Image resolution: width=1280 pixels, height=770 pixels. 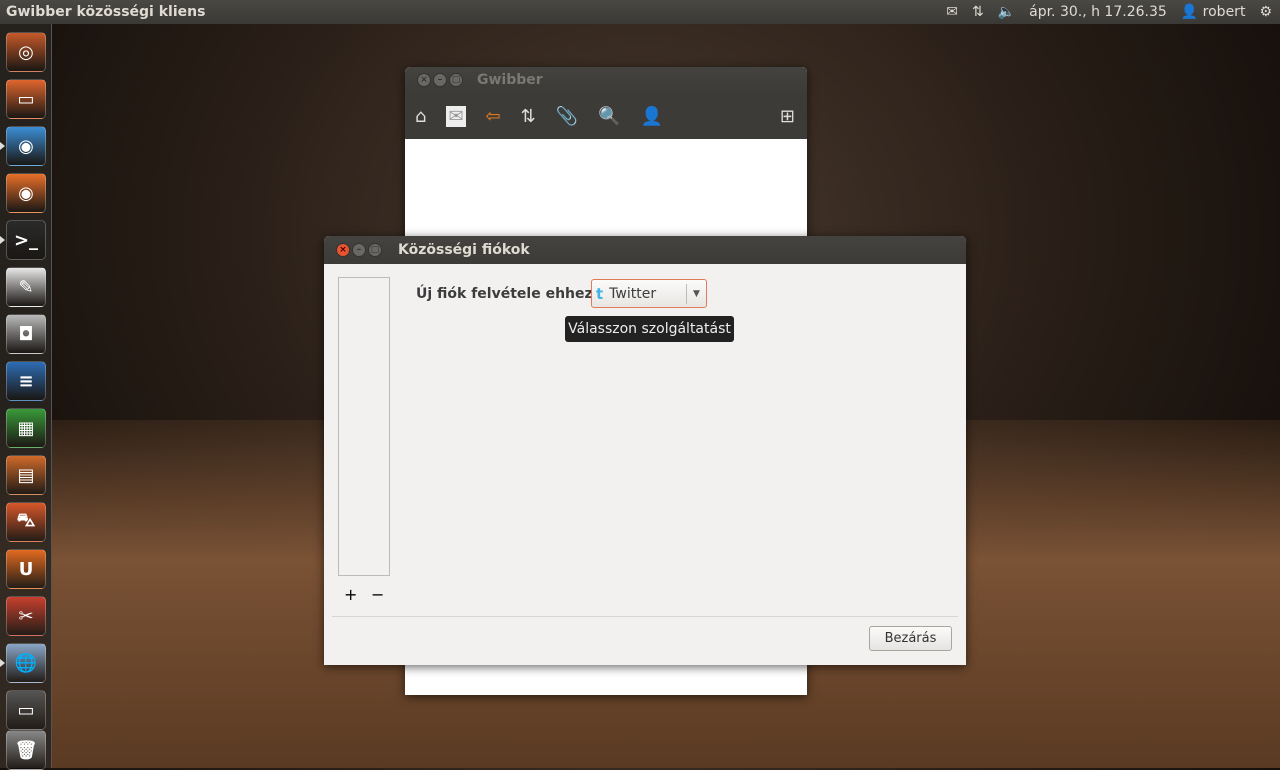 I want to click on firefox-icon: ◉, so click(x=26, y=193).